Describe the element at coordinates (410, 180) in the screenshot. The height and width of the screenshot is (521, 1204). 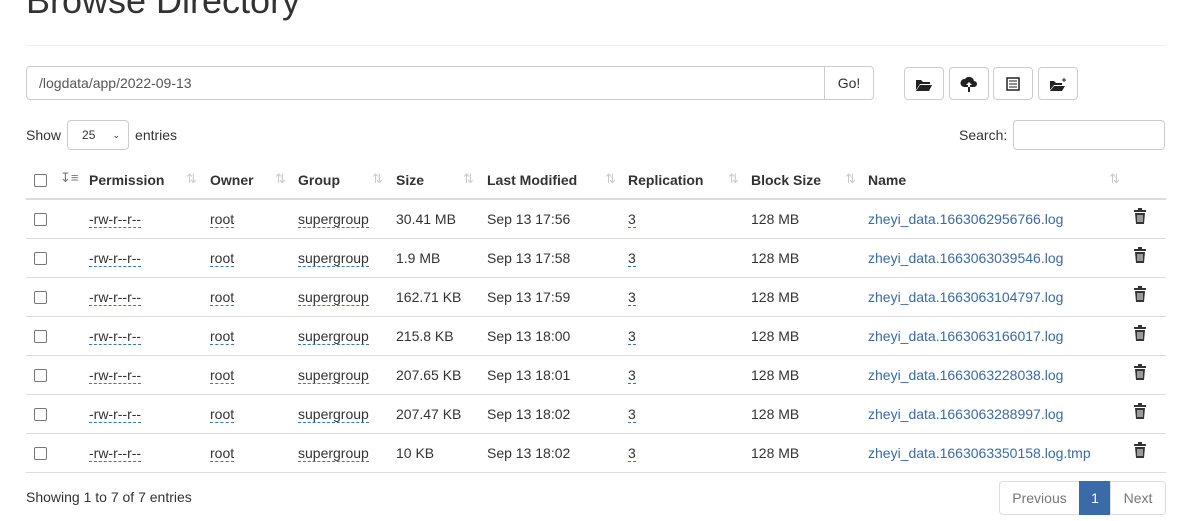
I see `column-header-size: Size` at that location.